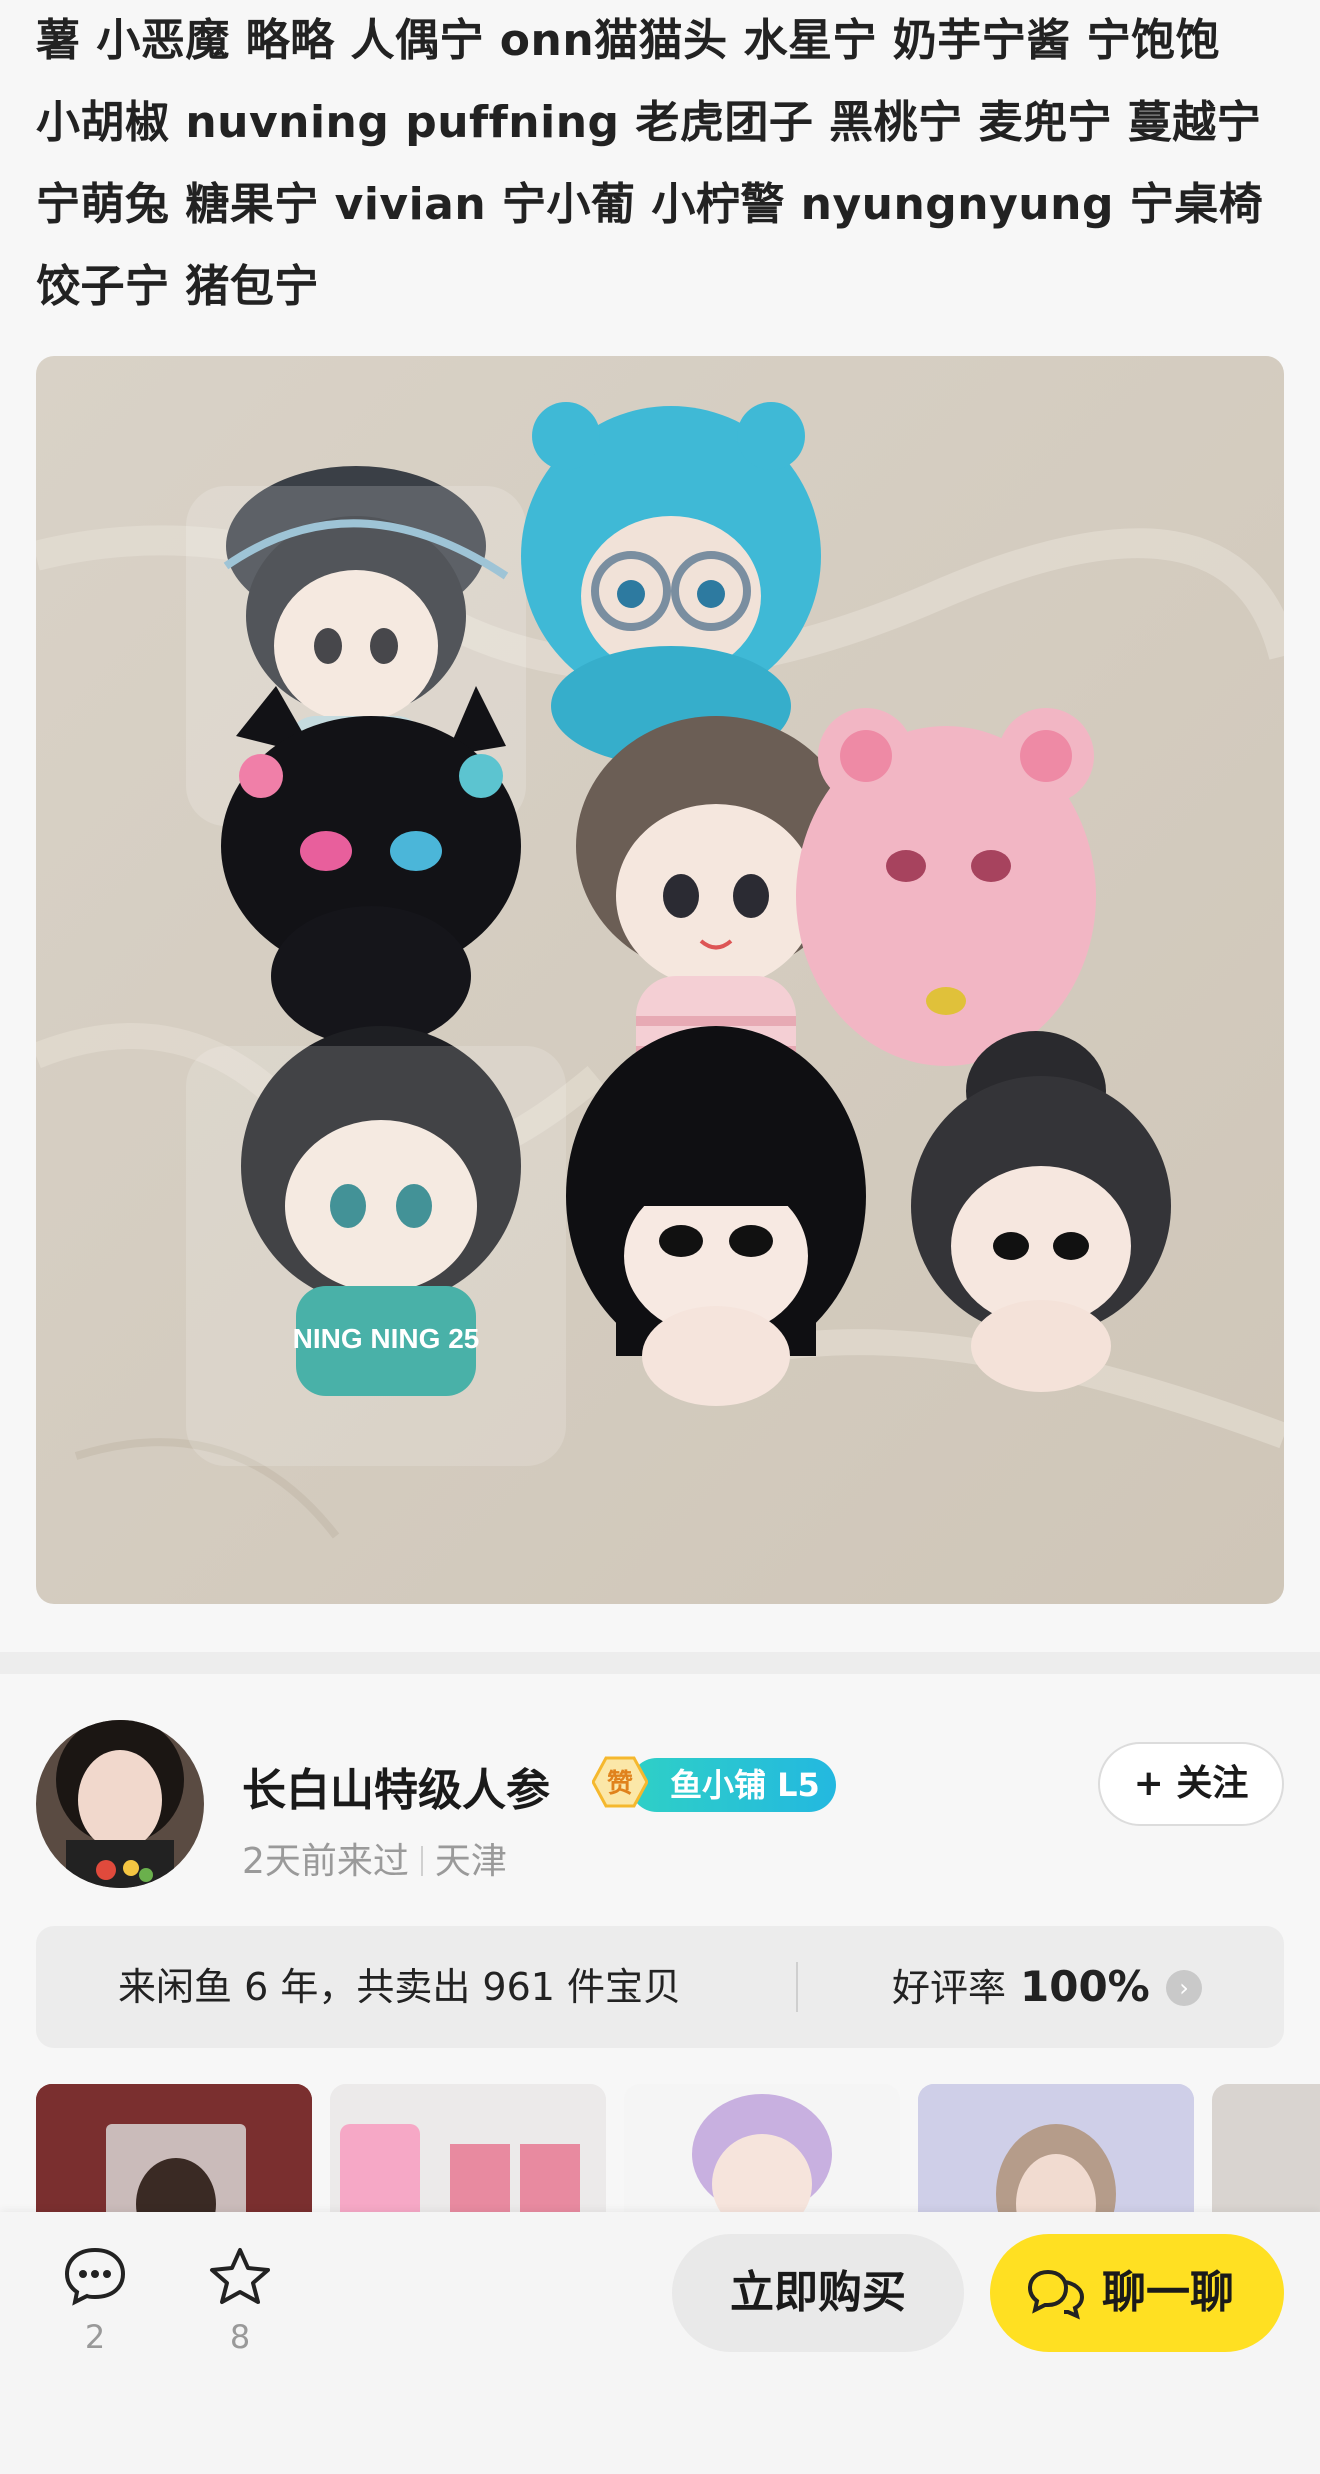 Image resolution: width=1320 pixels, height=2474 pixels. I want to click on description-line: 小胡椒 nuvning puffning 老虎团子 黑桃宁 麦兜宁 蔓越宁, so click(649, 122).